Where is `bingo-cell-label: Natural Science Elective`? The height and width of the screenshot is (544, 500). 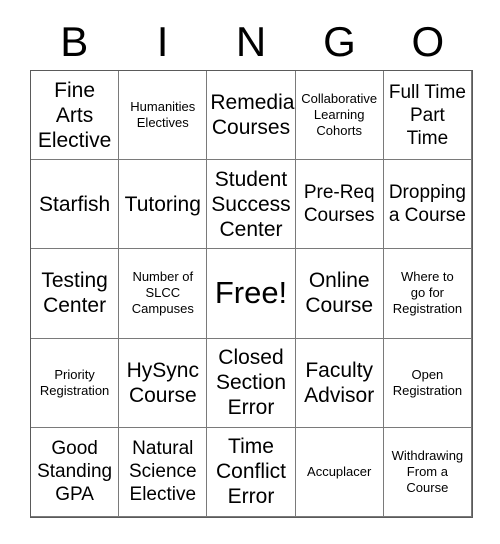
bingo-cell-label: Natural Science Elective is located at coordinates (162, 472).